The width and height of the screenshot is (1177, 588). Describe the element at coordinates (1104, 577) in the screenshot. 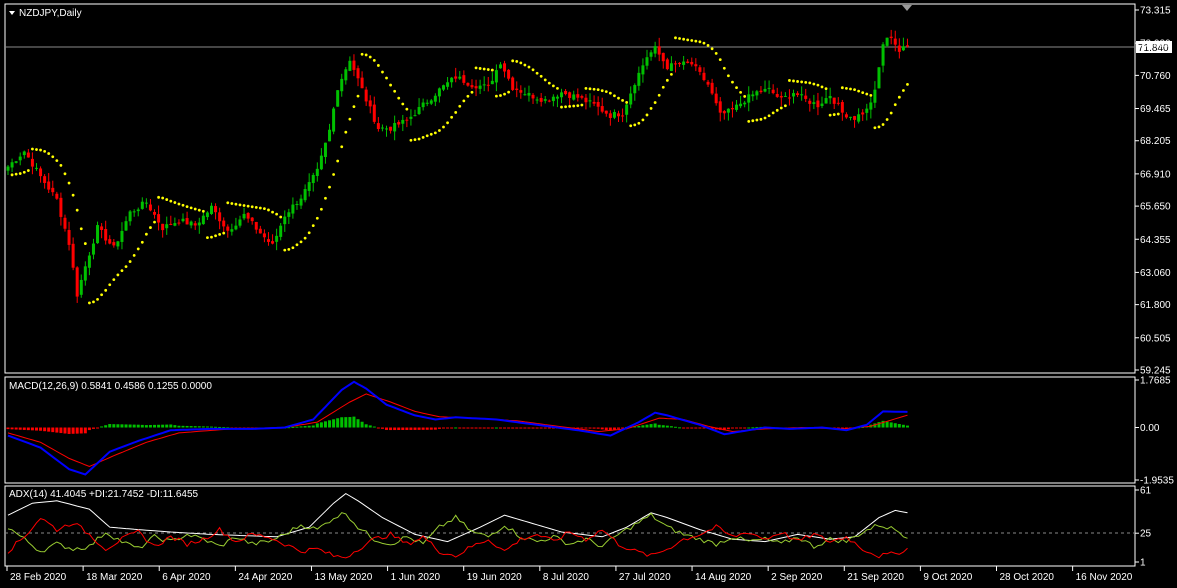

I see `x-tick-label: 16 Nov 2020` at that location.